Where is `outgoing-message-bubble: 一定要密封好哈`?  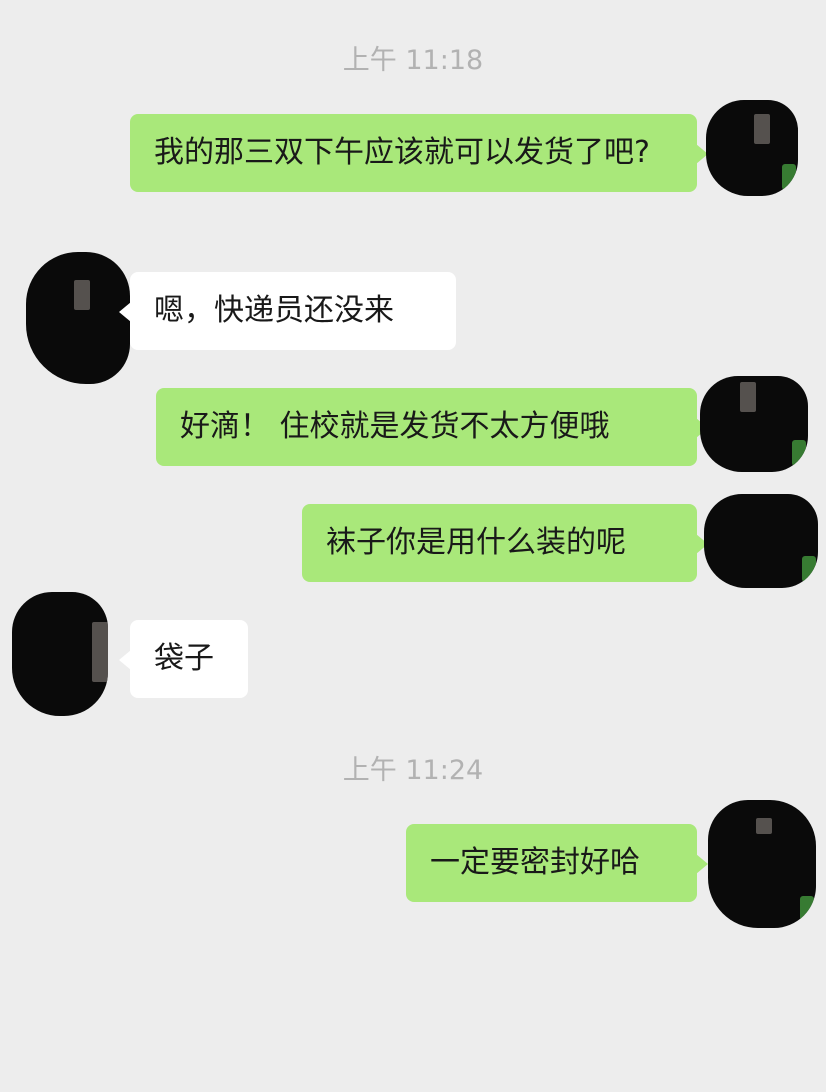
outgoing-message-bubble: 一定要密封好哈 is located at coordinates (557, 863).